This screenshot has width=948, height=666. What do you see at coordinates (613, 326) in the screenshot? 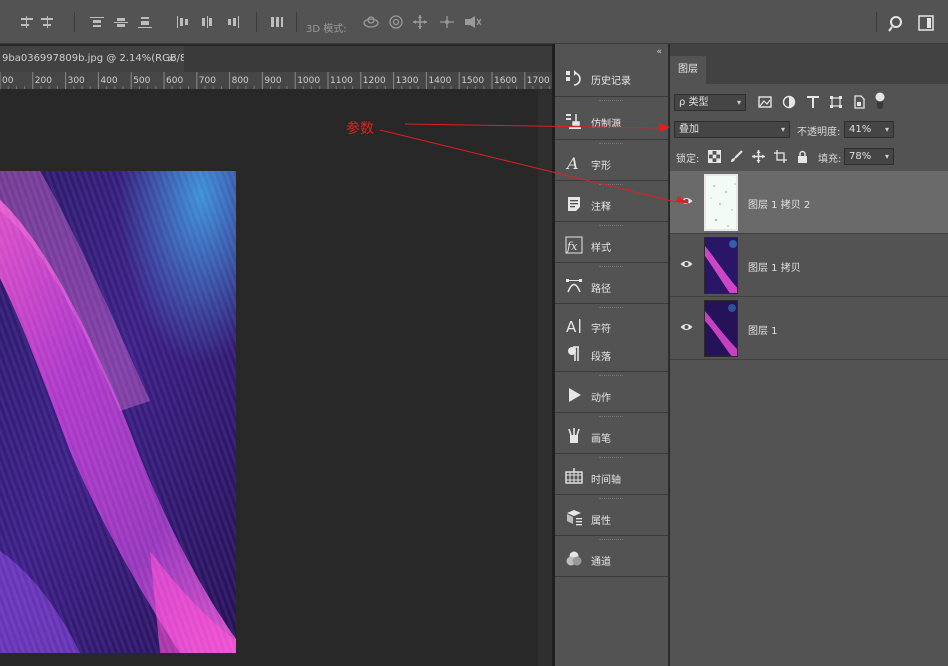
I see `dock-item-character: A 字符` at bounding box center [613, 326].